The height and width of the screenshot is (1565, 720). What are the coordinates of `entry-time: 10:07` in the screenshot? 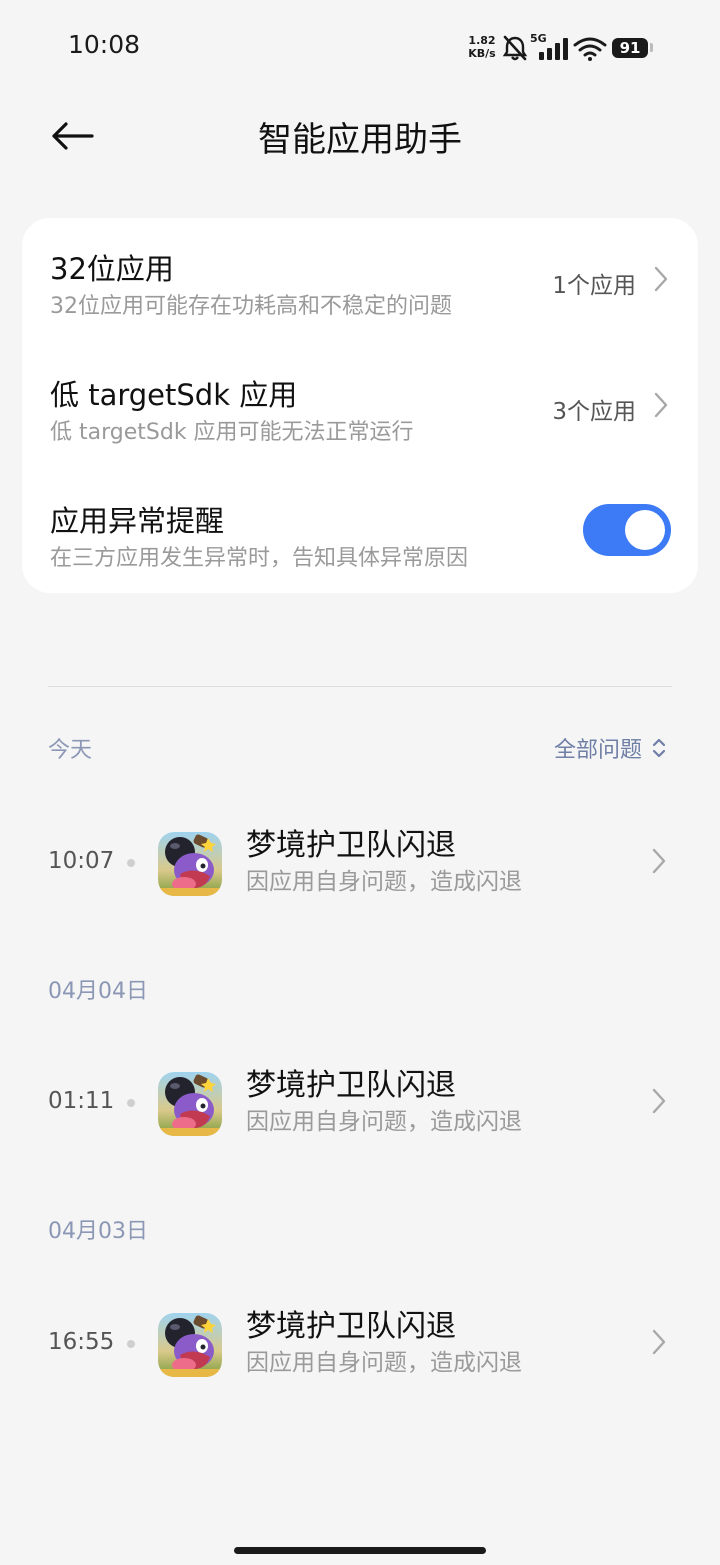 It's located at (81, 861).